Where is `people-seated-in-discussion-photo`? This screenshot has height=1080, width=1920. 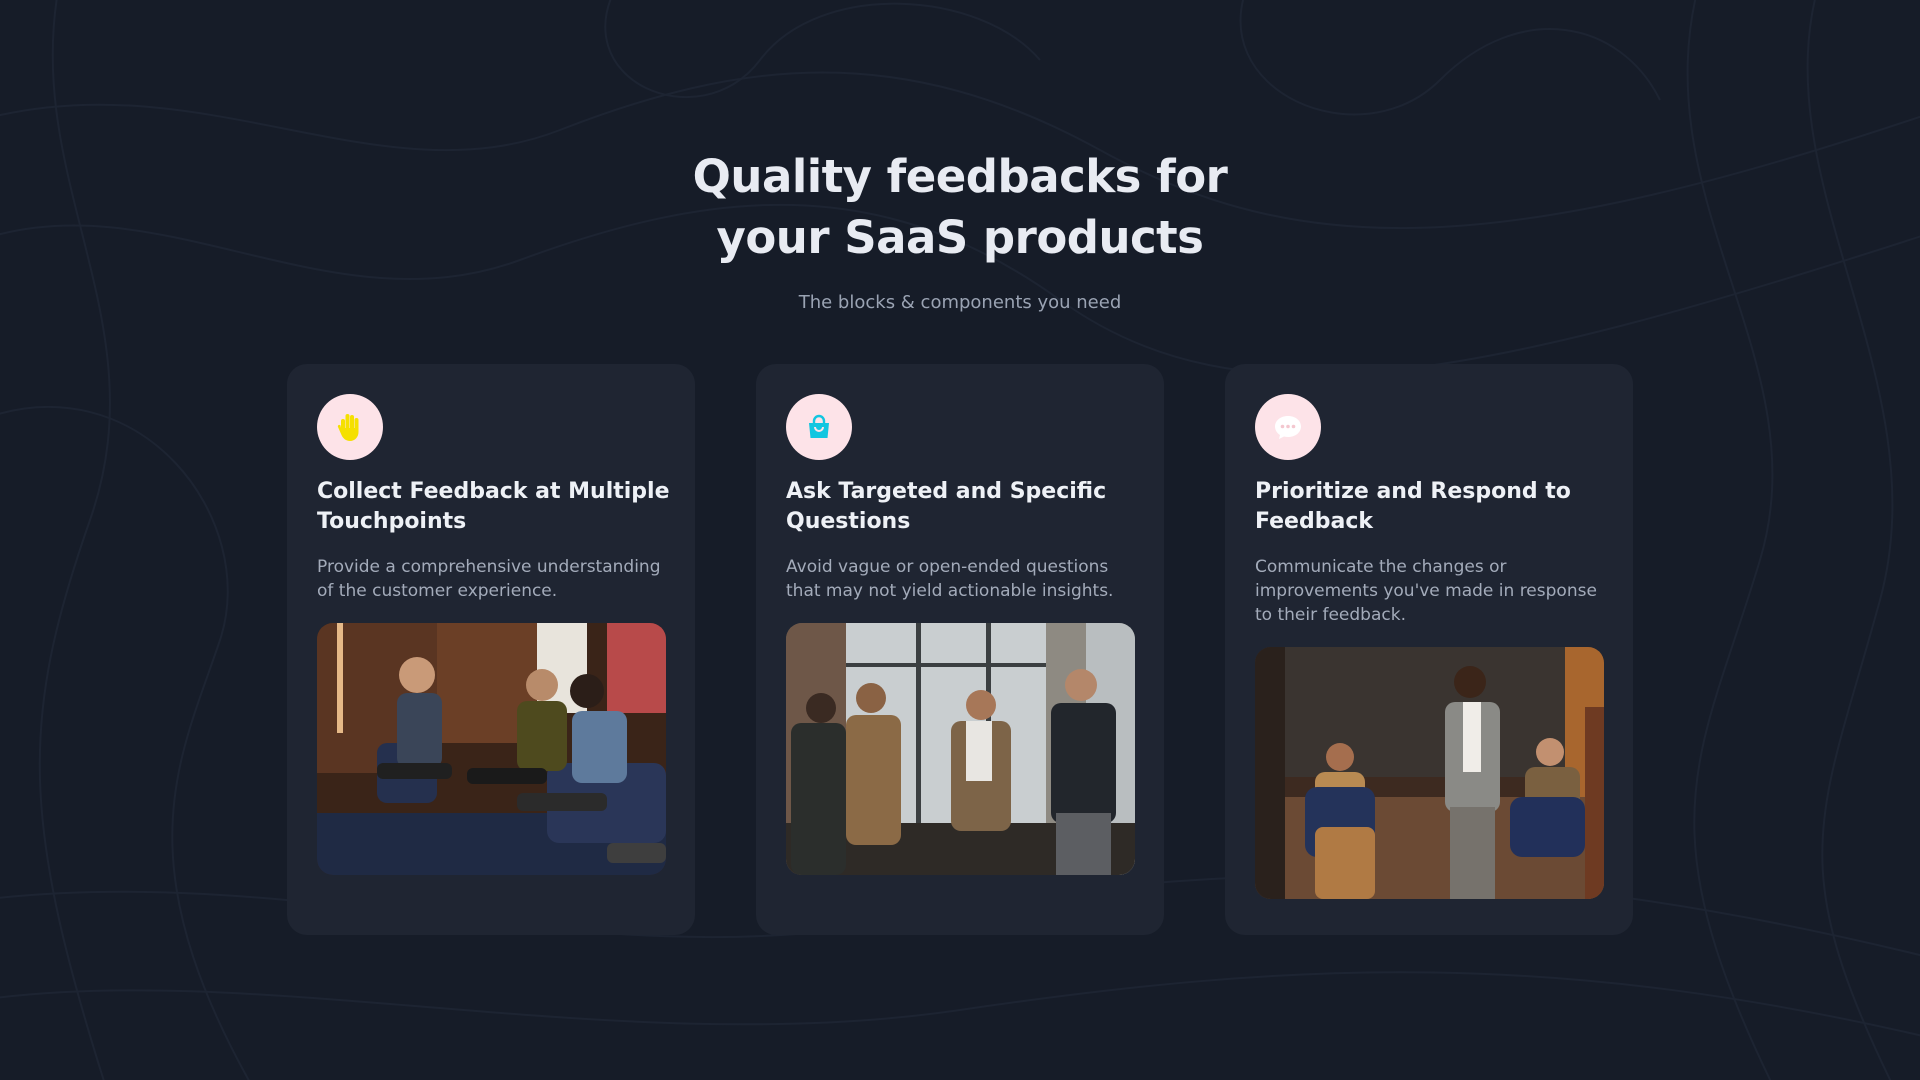 people-seated-in-discussion-photo is located at coordinates (491, 749).